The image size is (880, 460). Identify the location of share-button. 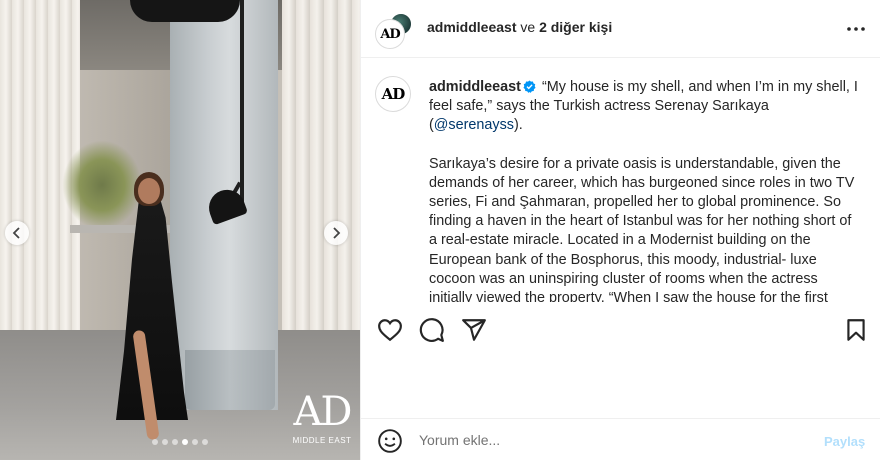
(474, 330).